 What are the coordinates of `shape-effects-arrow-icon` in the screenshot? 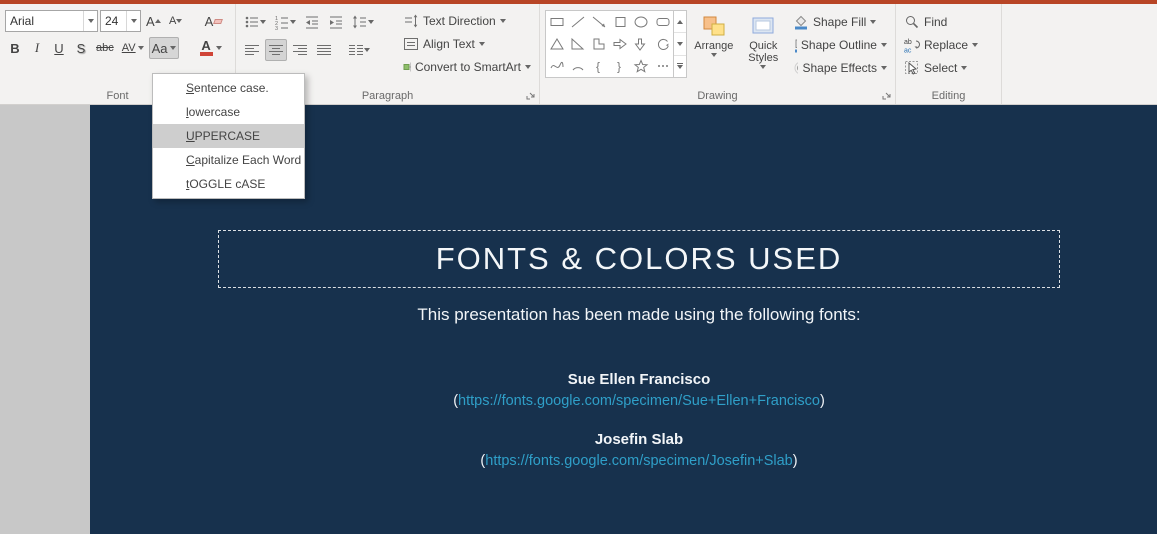 It's located at (883, 68).